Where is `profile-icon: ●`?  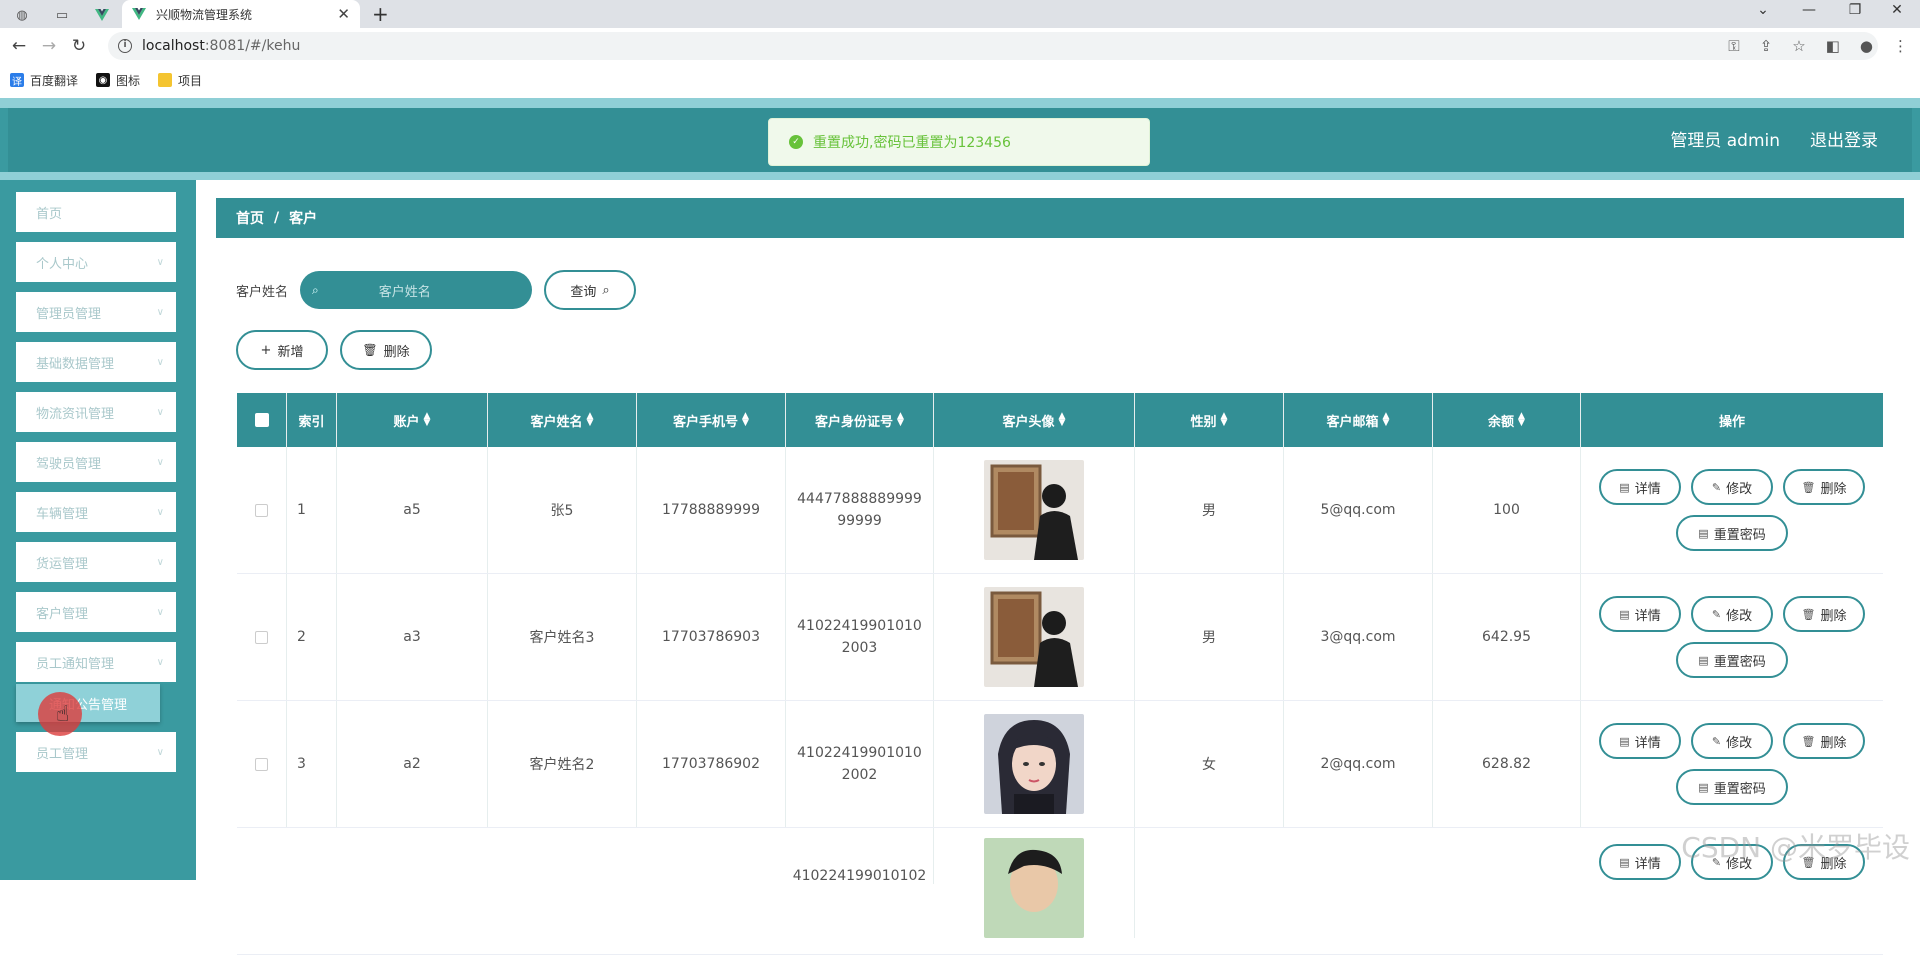
profile-icon: ● is located at coordinates (1866, 46).